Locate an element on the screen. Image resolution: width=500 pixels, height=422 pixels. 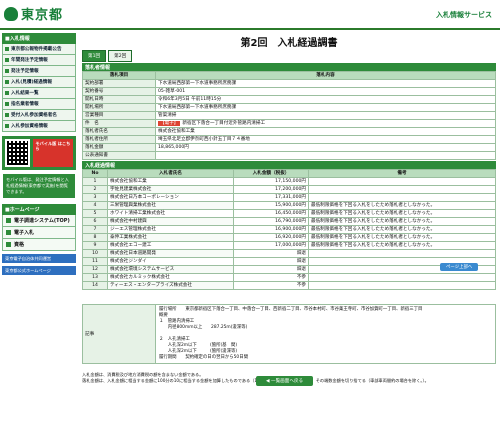
back-to-list-button: ◀ 一覧画面へ戻る is located at coordinates (285, 381).